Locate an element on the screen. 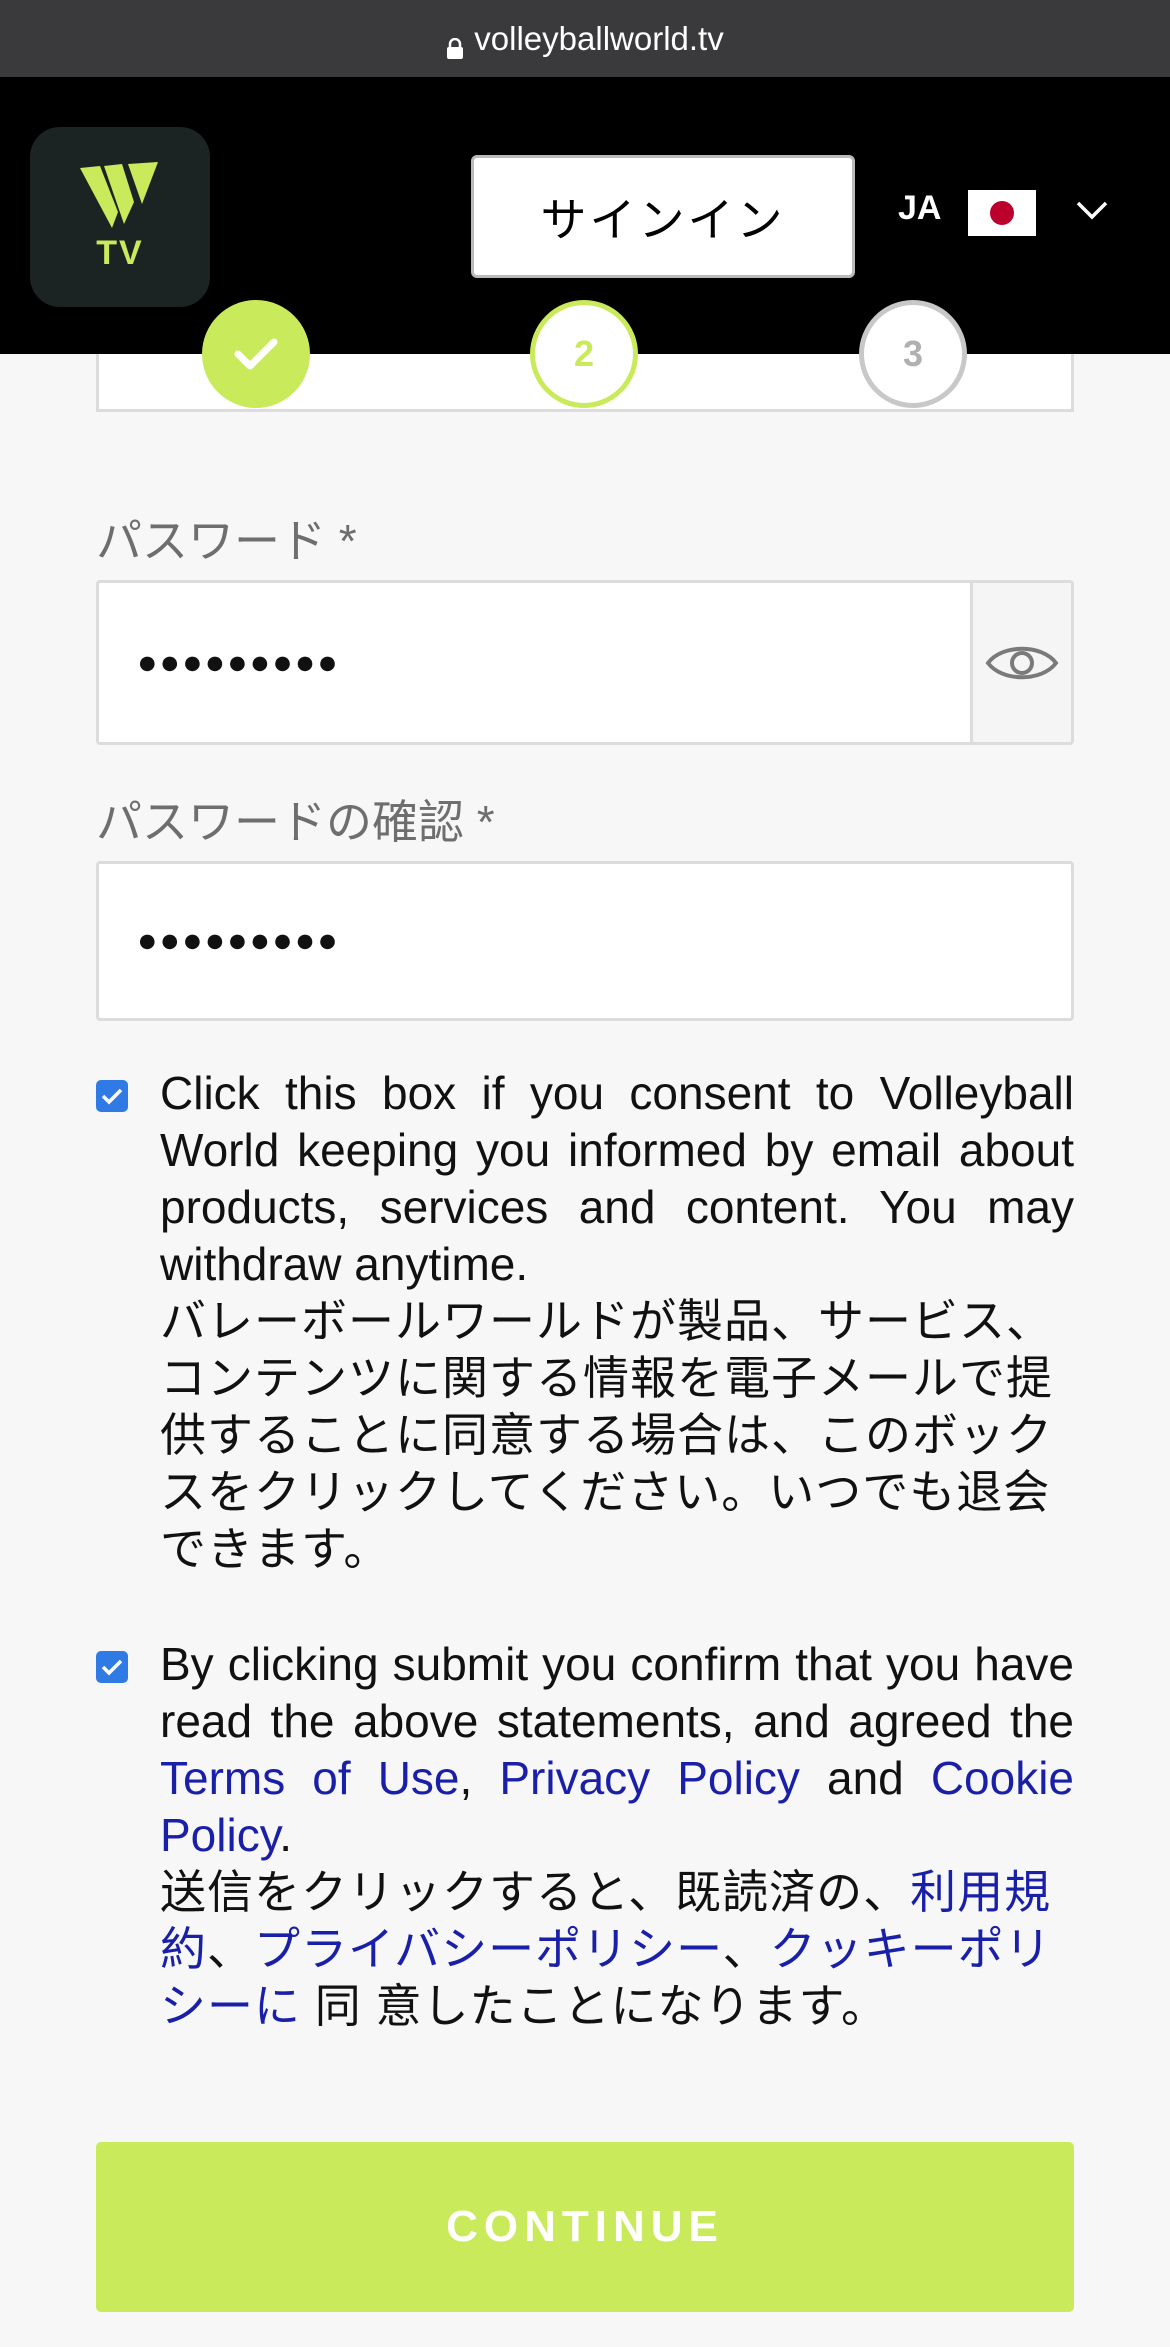 This screenshot has height=2347, width=1170. password-field: ●●●●●●●●● is located at coordinates (585, 662).